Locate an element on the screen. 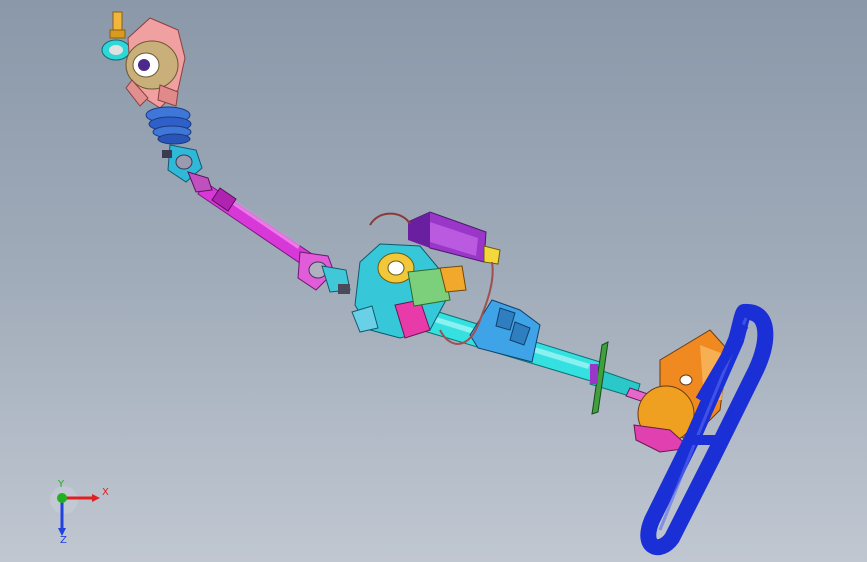 The width and height of the screenshot is (867, 562). upper-universal-joint is located at coordinates (324, 272).